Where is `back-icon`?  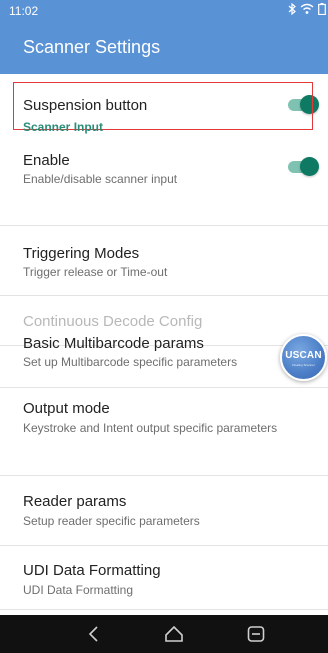 back-icon is located at coordinates (94, 634).